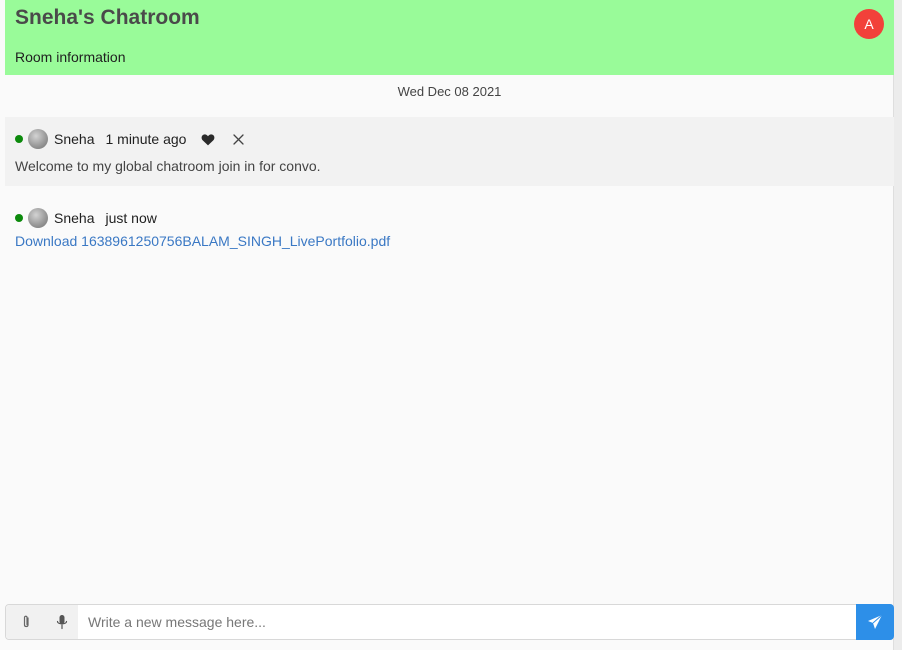  I want to click on microphone-icon, so click(62, 622).